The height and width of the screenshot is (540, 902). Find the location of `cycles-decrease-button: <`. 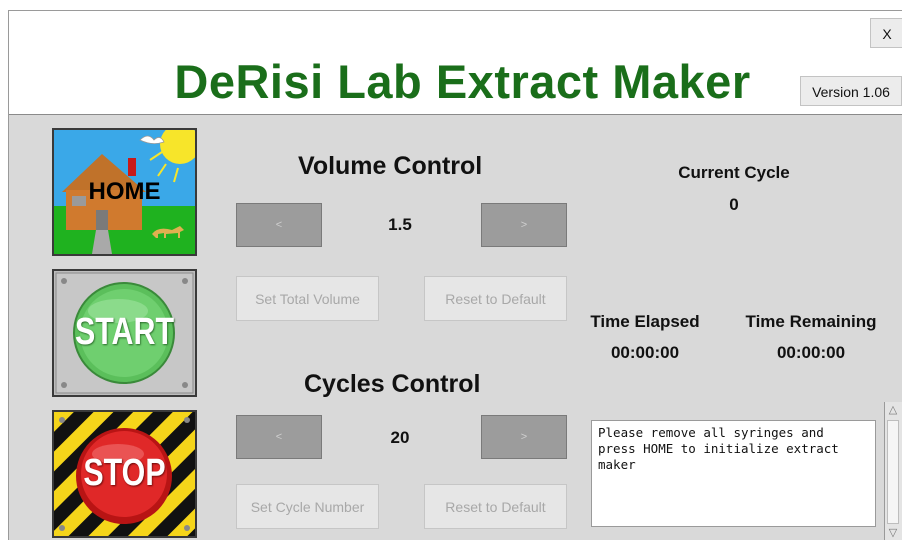

cycles-decrease-button: < is located at coordinates (279, 437).